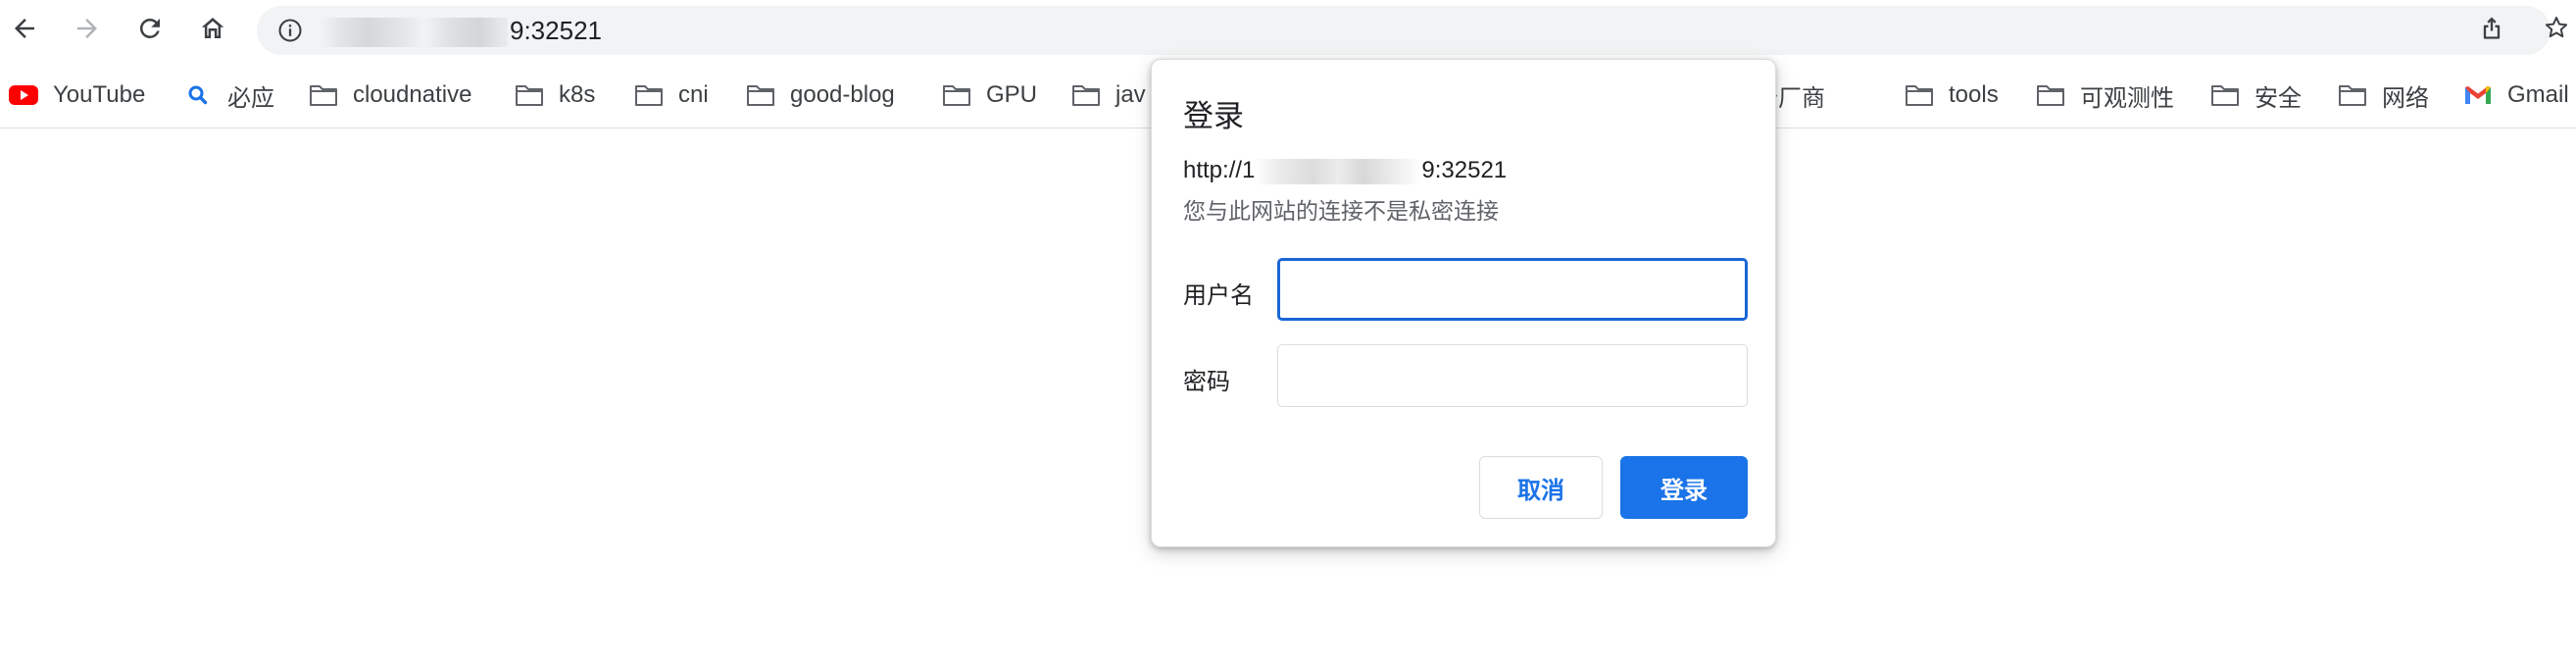 This screenshot has width=2576, height=665. Describe the element at coordinates (1341, 211) in the screenshot. I see `connection-warning: 您与此网站的连接不是私密连接` at that location.